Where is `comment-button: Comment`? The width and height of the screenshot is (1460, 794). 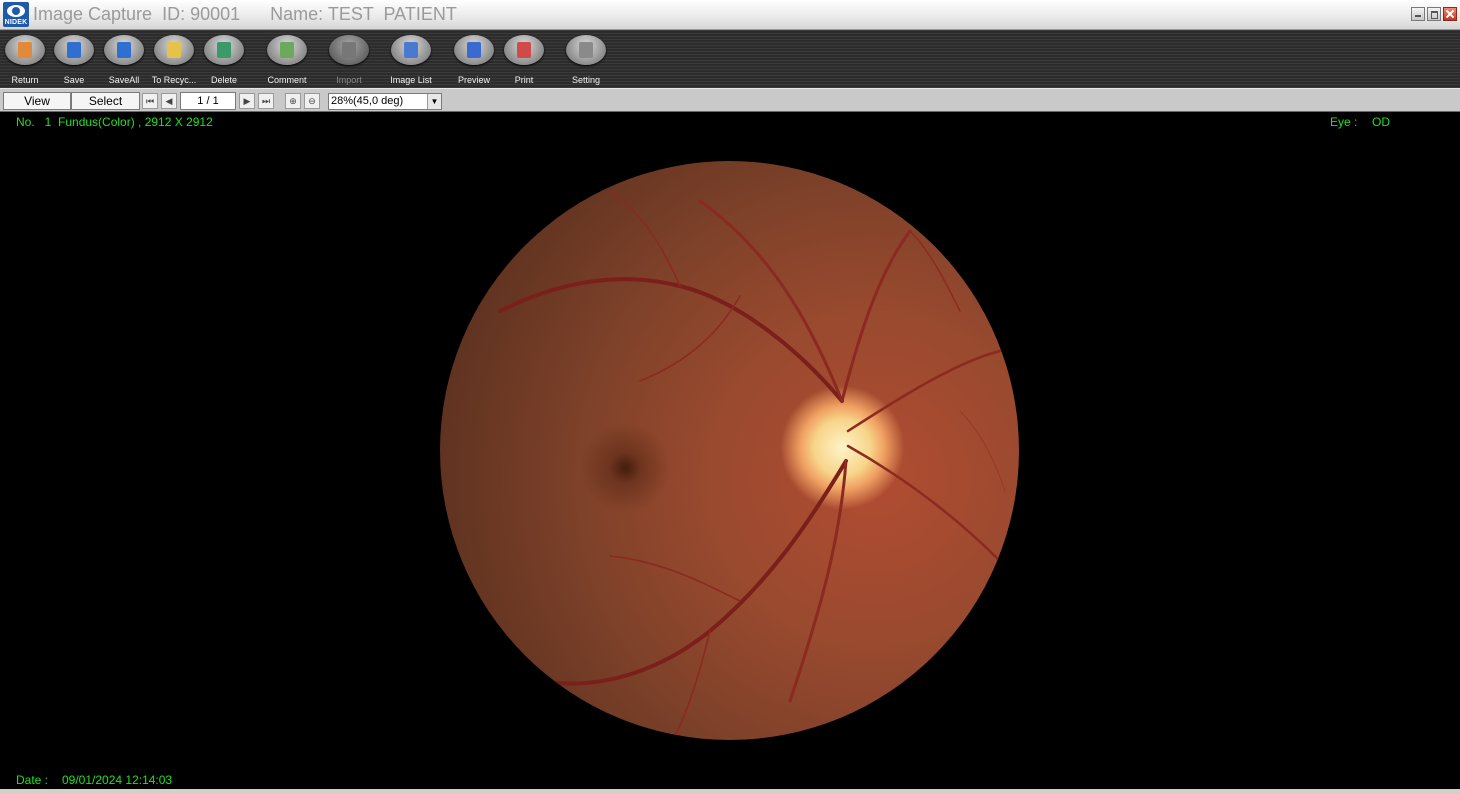 comment-button: Comment is located at coordinates (287, 60).